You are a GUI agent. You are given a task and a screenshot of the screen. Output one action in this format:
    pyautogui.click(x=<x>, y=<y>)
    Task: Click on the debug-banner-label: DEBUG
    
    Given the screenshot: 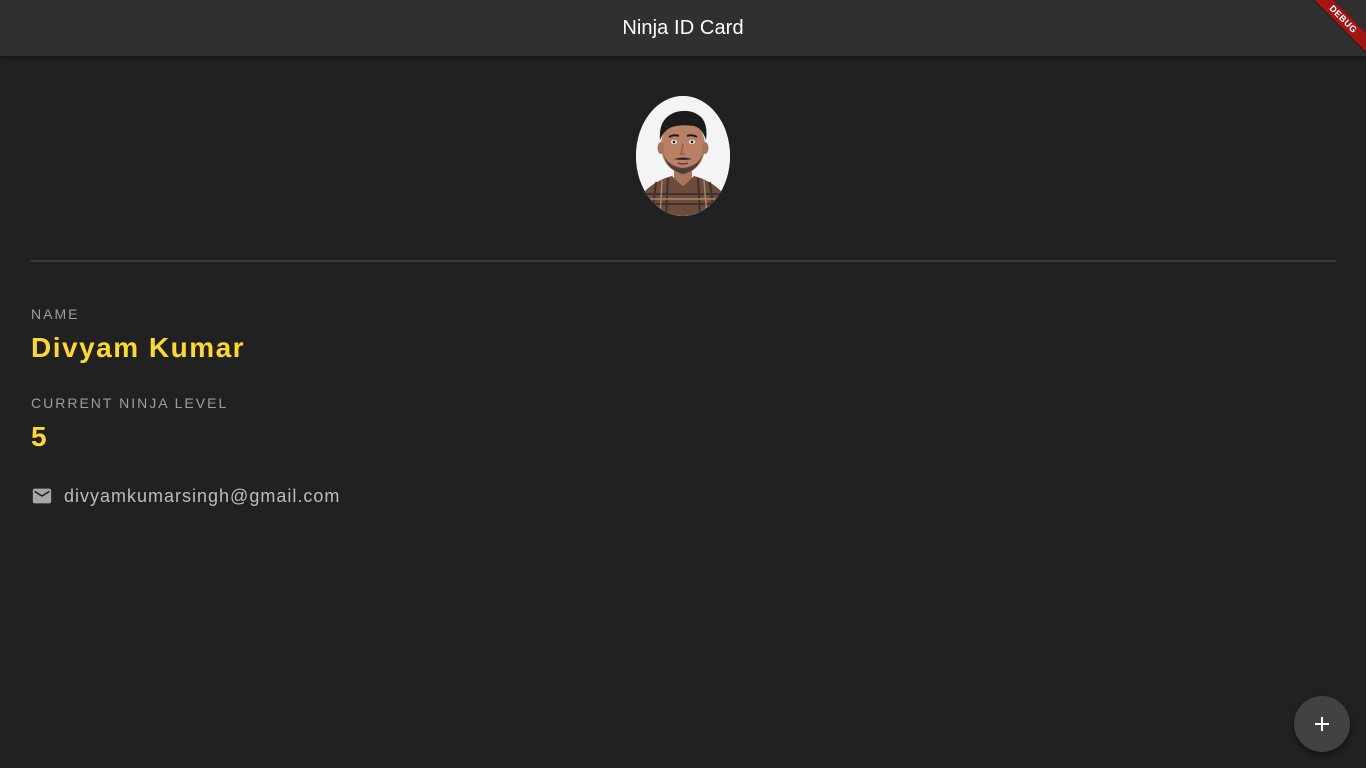 What is the action you would take?
    pyautogui.click(x=1336, y=28)
    